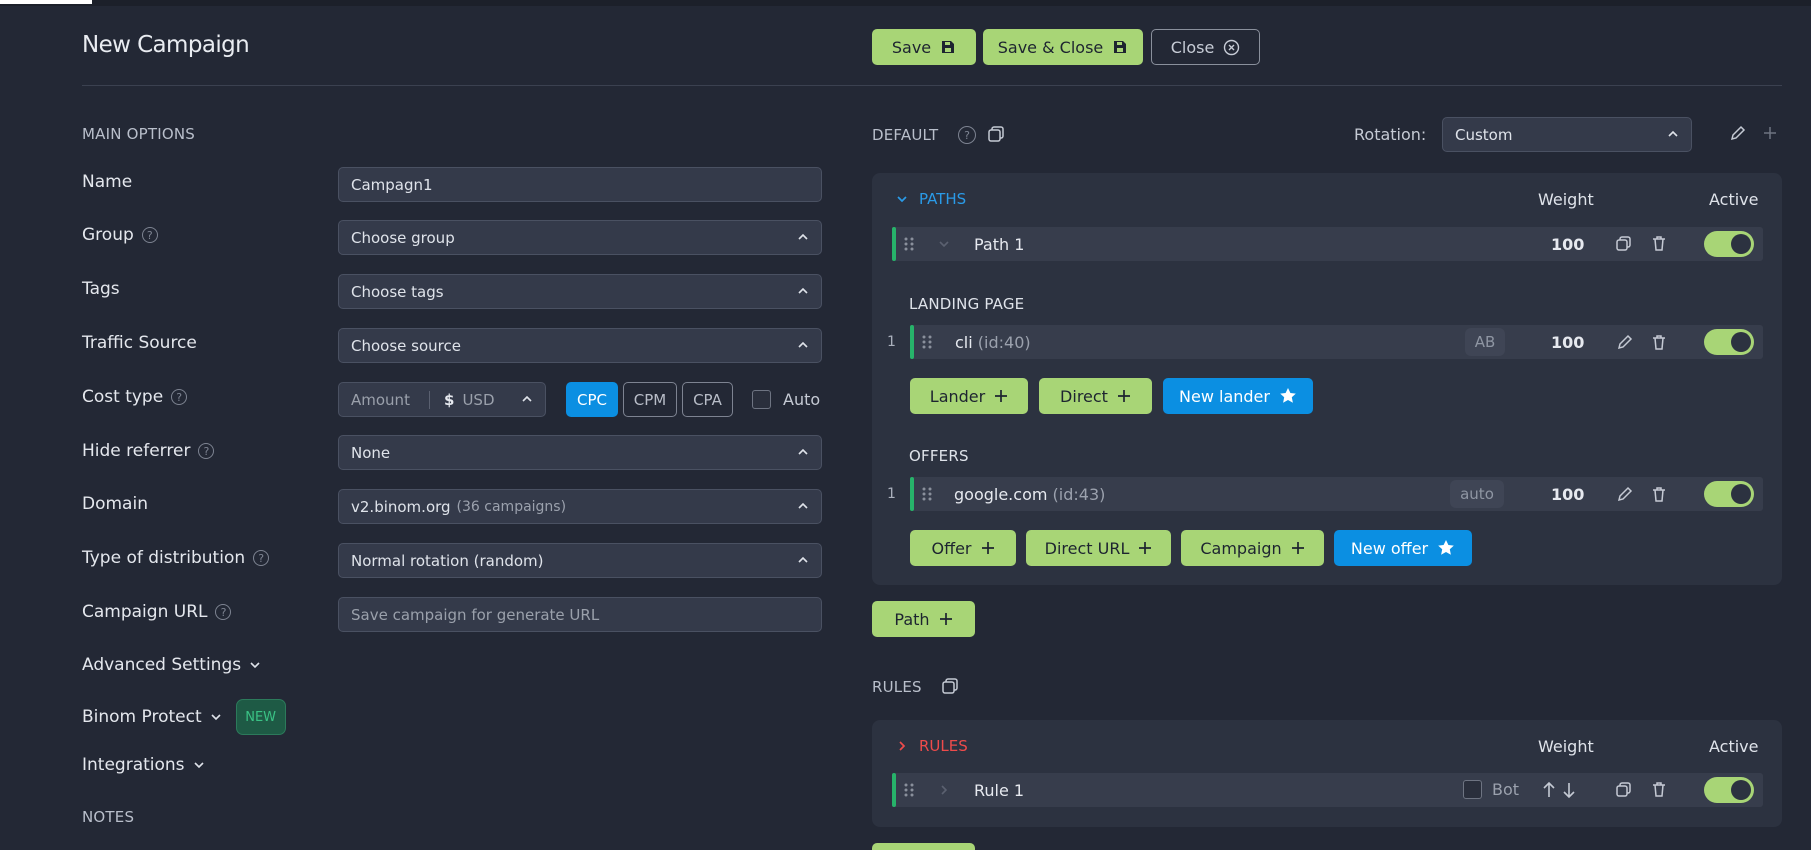 The height and width of the screenshot is (850, 1811). What do you see at coordinates (101, 289) in the screenshot?
I see `tags-label-text: Tags` at bounding box center [101, 289].